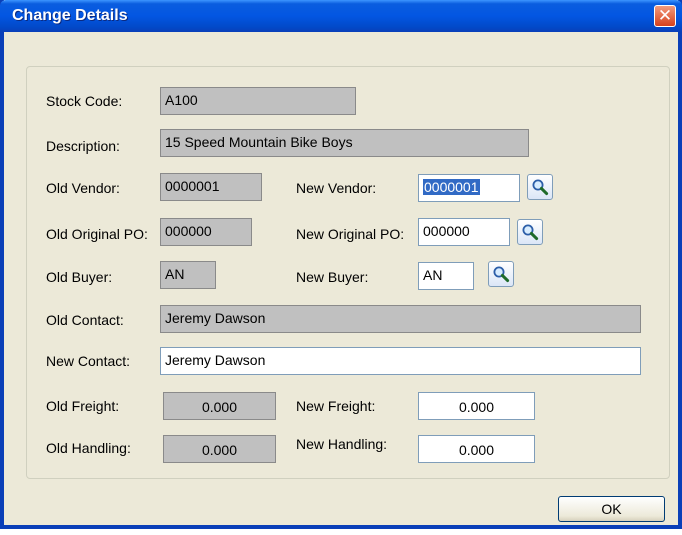 The height and width of the screenshot is (535, 682). I want to click on old-original-po-field: 000000, so click(206, 232).